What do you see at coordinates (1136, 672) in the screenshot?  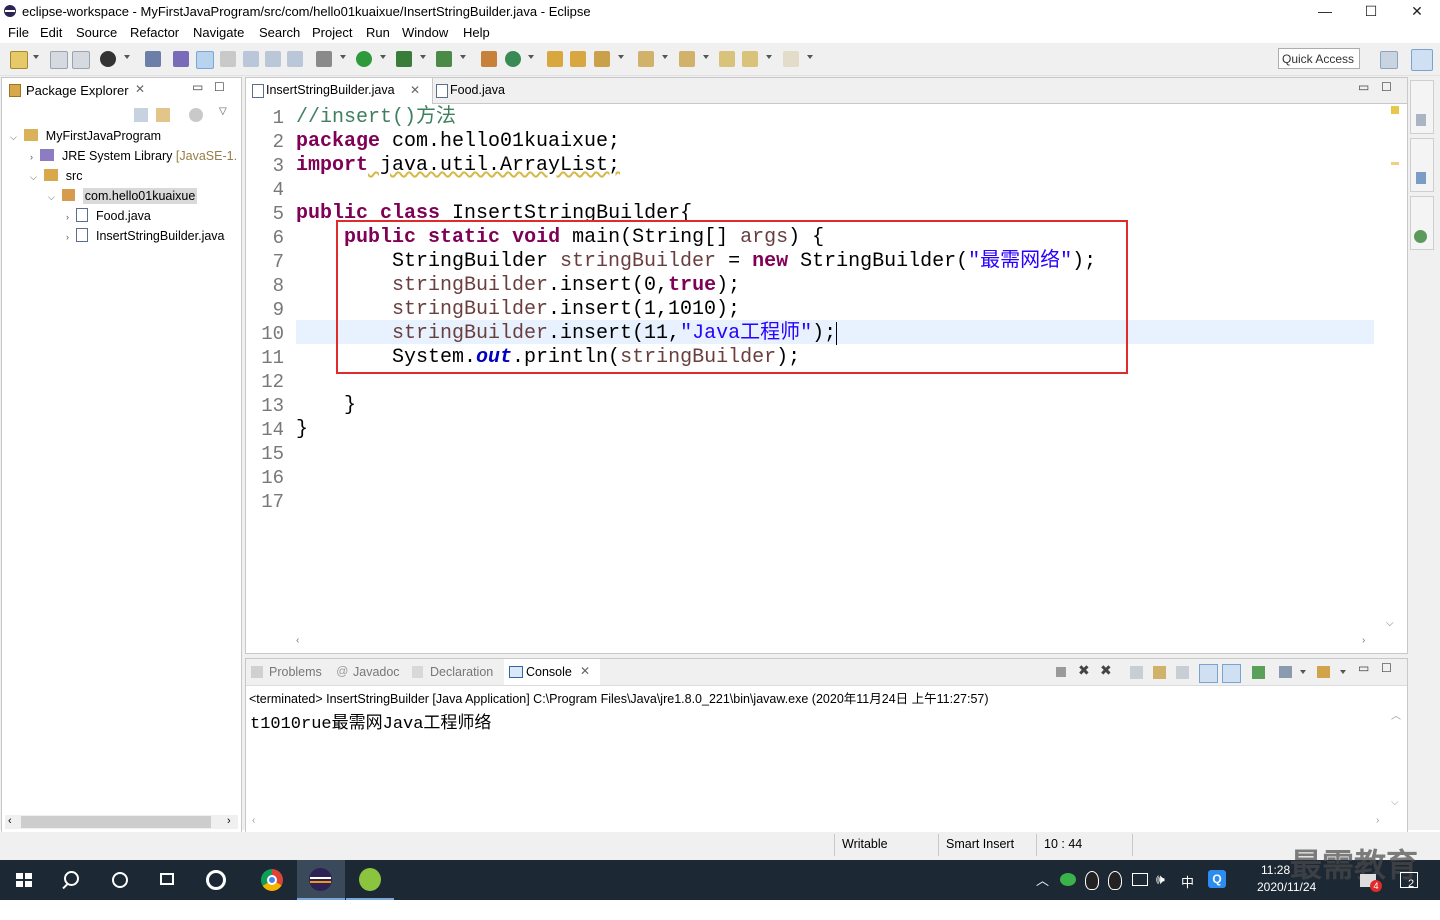 I see `clear-console-icon` at bounding box center [1136, 672].